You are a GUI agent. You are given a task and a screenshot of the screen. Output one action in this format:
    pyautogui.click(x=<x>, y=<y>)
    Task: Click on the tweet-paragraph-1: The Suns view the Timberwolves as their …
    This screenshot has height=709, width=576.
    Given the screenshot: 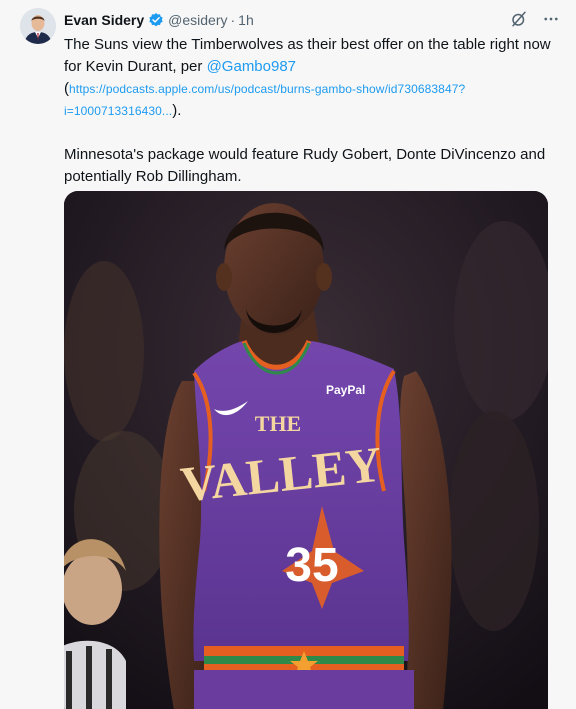 What is the action you would take?
    pyautogui.click(x=314, y=78)
    